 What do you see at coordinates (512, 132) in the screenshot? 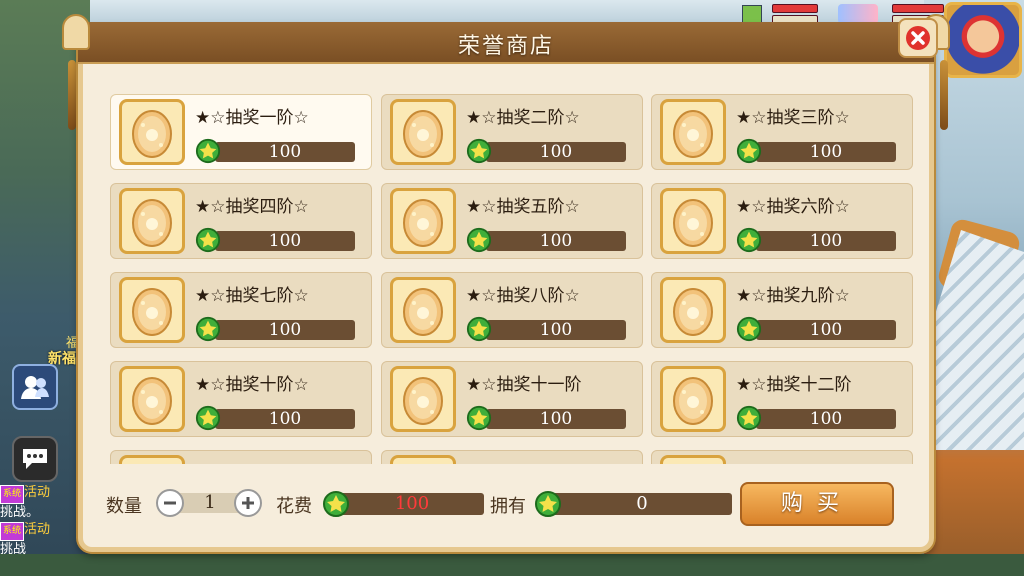
I see `shop-item: ★☆抽奖二阶☆ 100` at bounding box center [512, 132].